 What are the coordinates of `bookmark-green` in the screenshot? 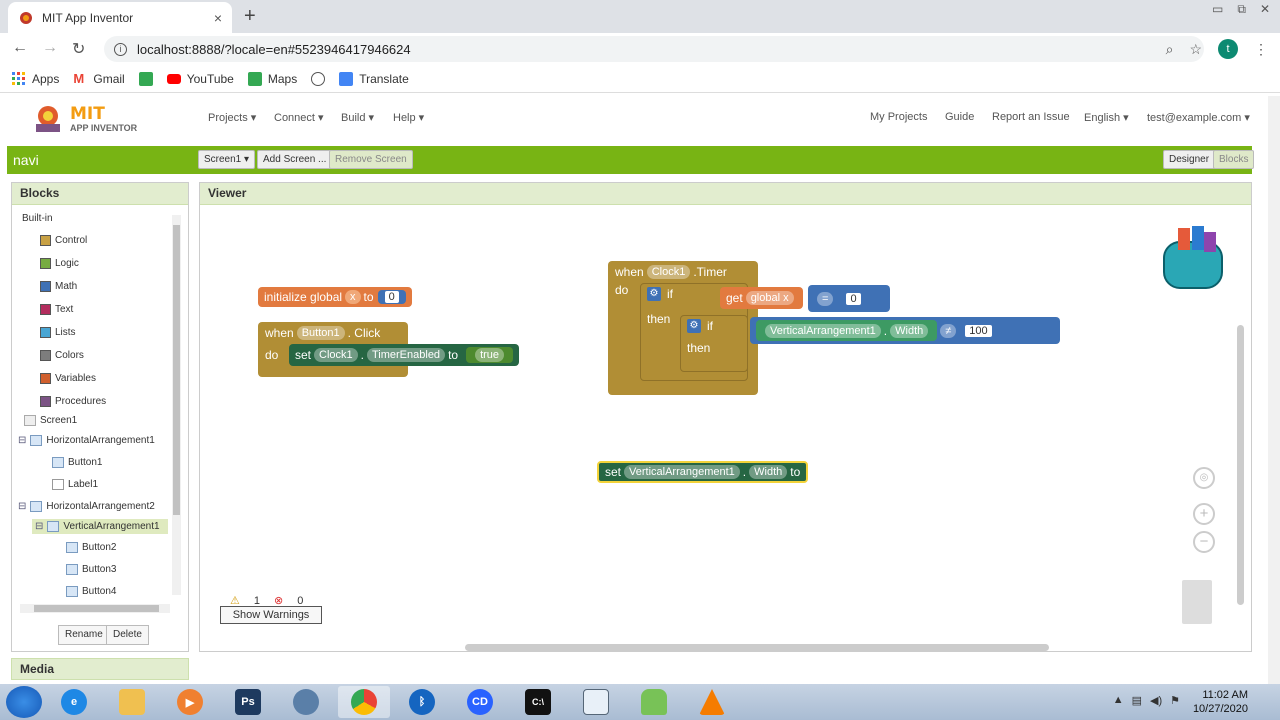 It's located at (145, 78).